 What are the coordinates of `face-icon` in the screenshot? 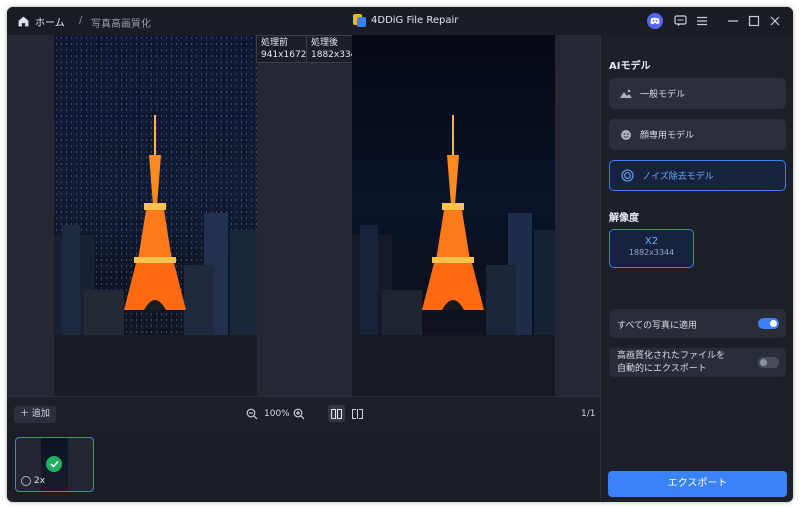 It's located at (626, 134).